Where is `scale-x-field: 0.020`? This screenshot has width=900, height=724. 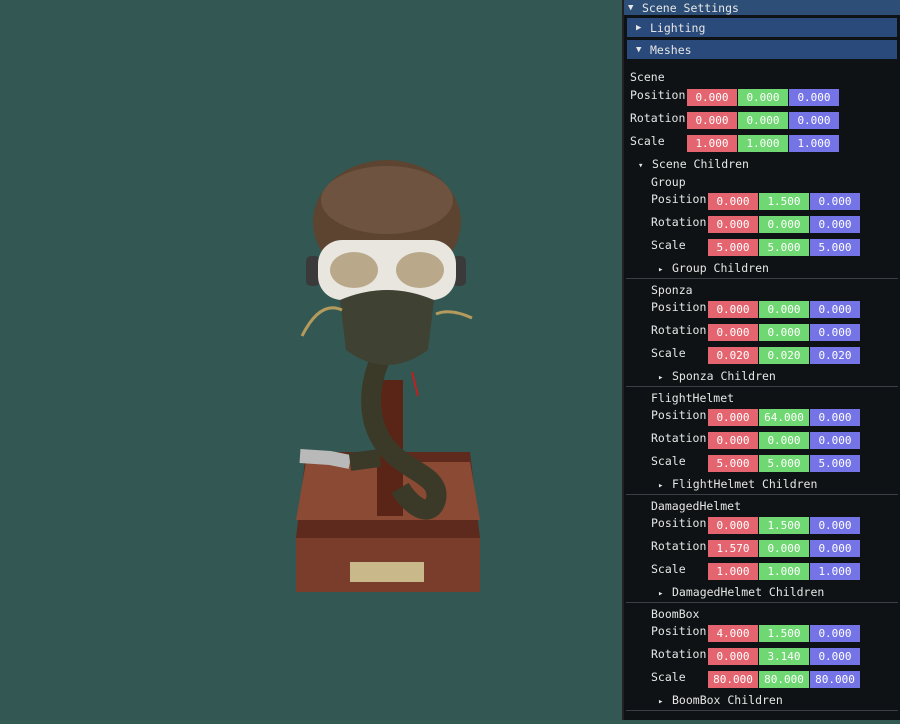 scale-x-field: 0.020 is located at coordinates (733, 355).